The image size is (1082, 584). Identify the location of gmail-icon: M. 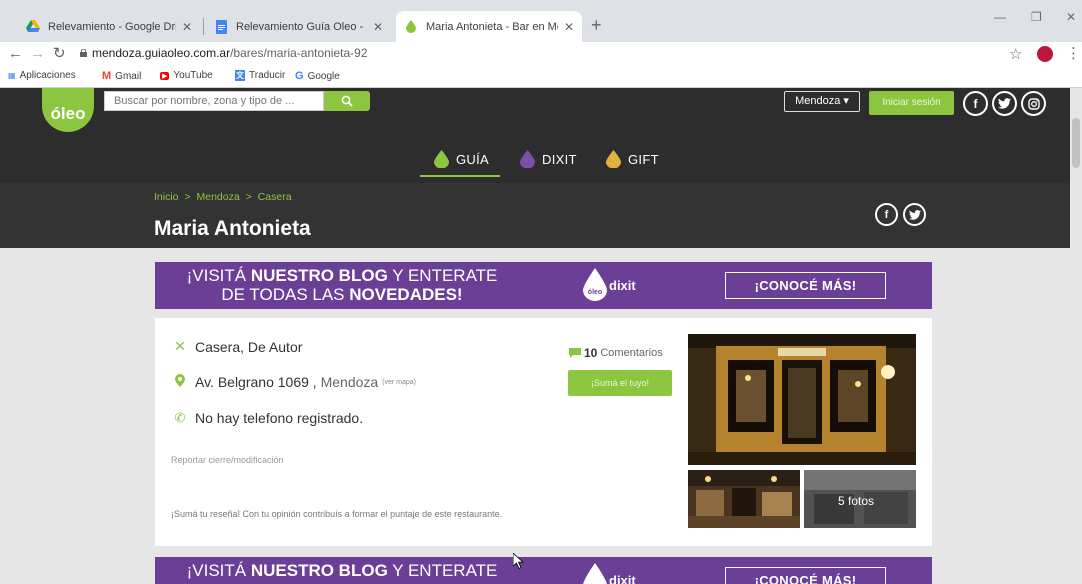
(107, 76).